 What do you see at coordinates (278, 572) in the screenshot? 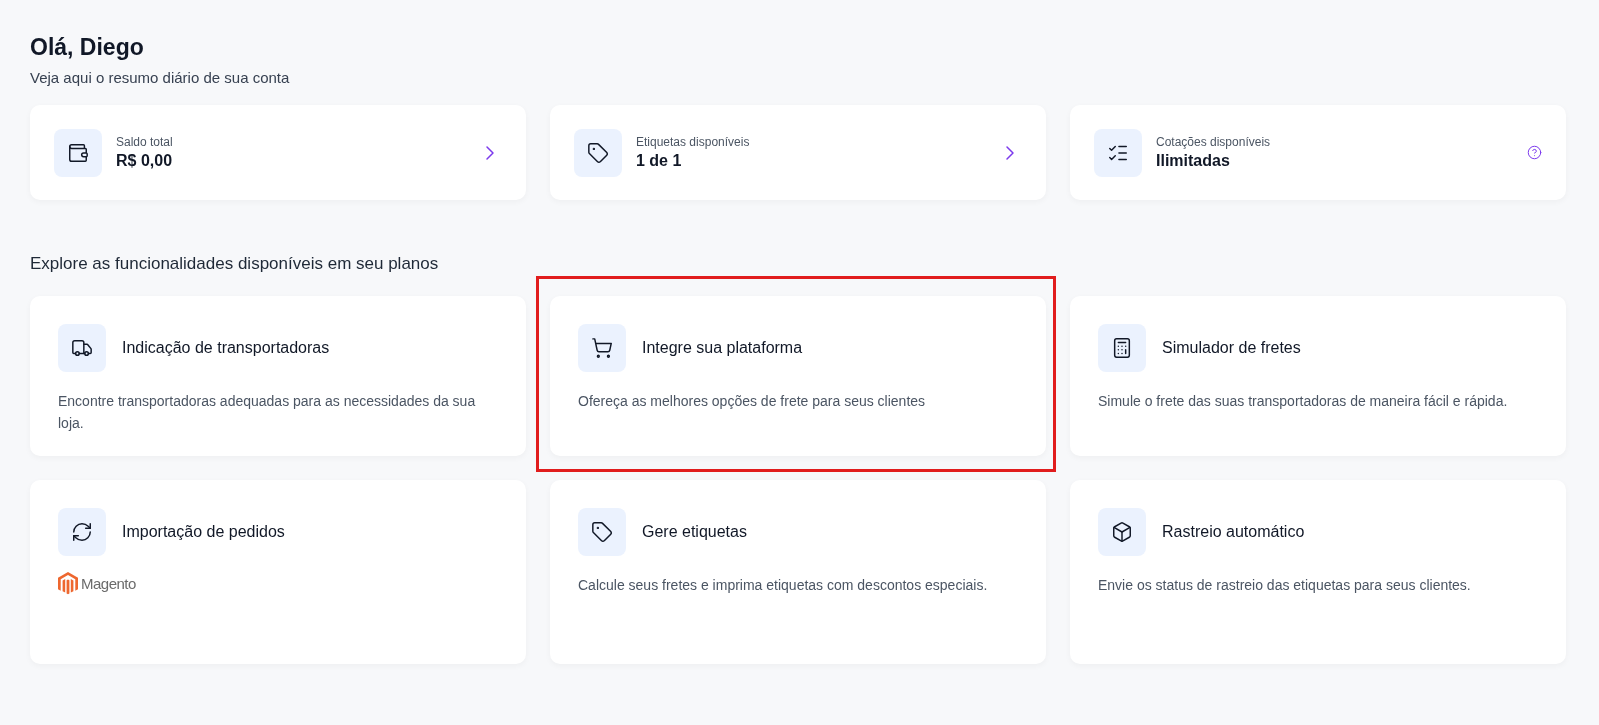
I see `feature-card: Importação de pedidos Magento` at bounding box center [278, 572].